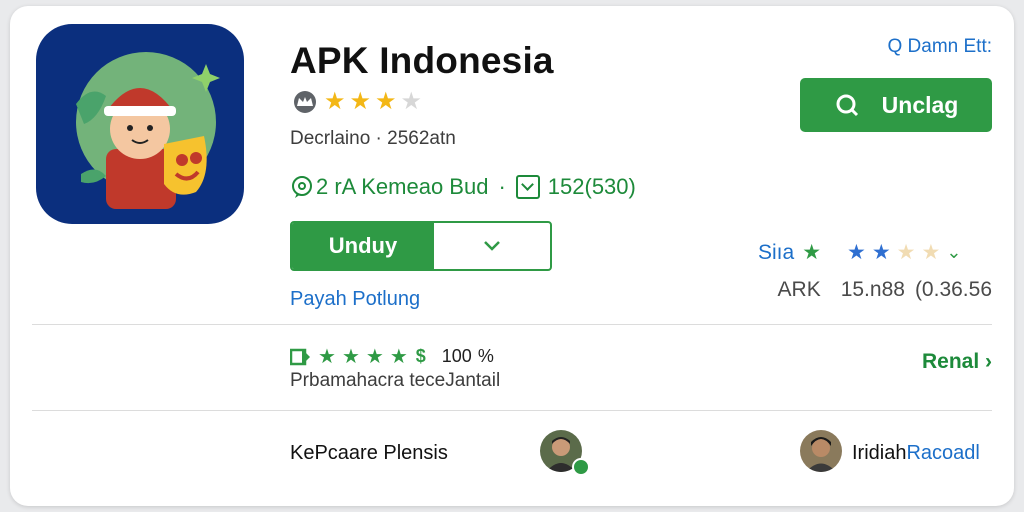  Describe the element at coordinates (581, 467) in the screenshot. I see `status-badge` at that location.